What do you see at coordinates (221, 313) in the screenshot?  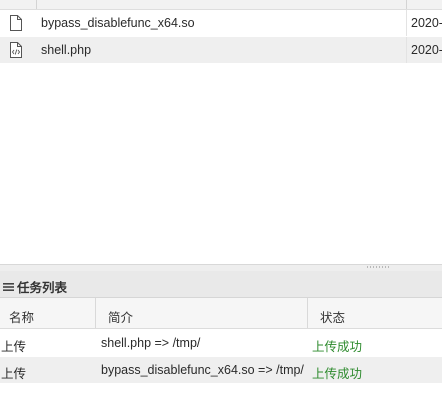 I see `task-table-header: 名称 简介 状态` at bounding box center [221, 313].